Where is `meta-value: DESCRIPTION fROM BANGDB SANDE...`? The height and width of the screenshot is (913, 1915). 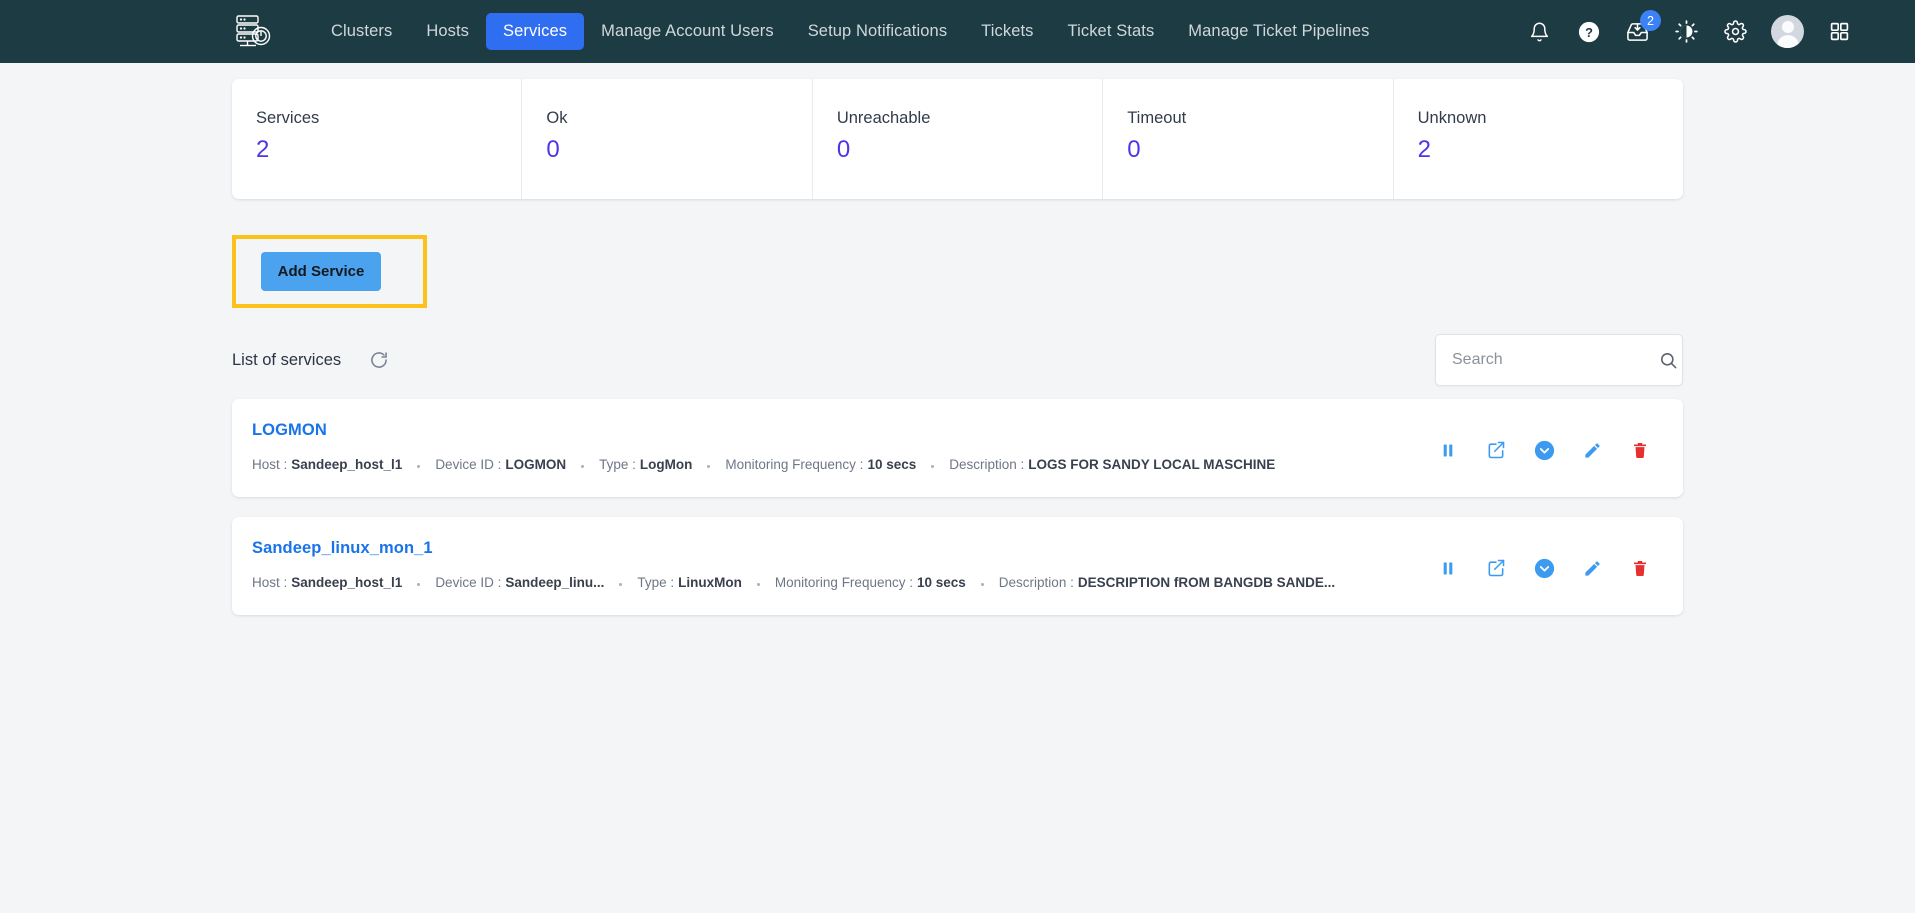 meta-value: DESCRIPTION fROM BANGDB SANDE... is located at coordinates (1206, 582).